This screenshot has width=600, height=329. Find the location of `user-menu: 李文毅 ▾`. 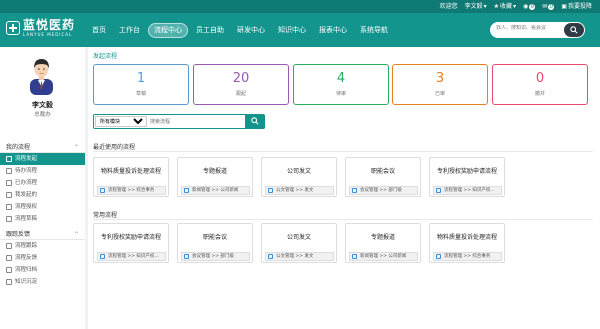

user-menu: 李文毅 ▾ is located at coordinates (476, 6).